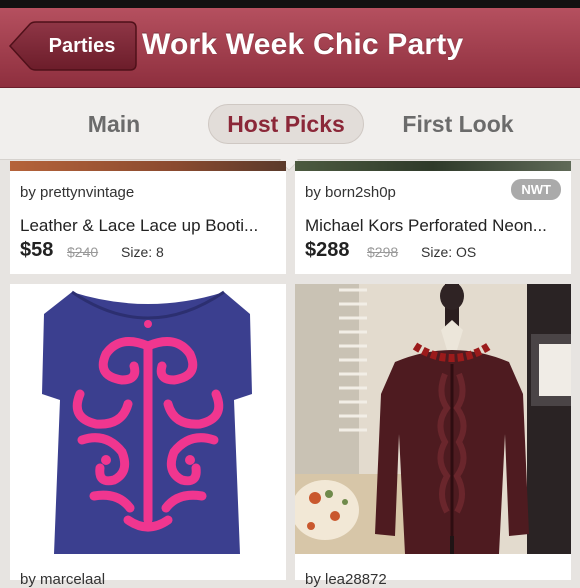  What do you see at coordinates (327, 250) in the screenshot?
I see `listing-price: $288` at bounding box center [327, 250].